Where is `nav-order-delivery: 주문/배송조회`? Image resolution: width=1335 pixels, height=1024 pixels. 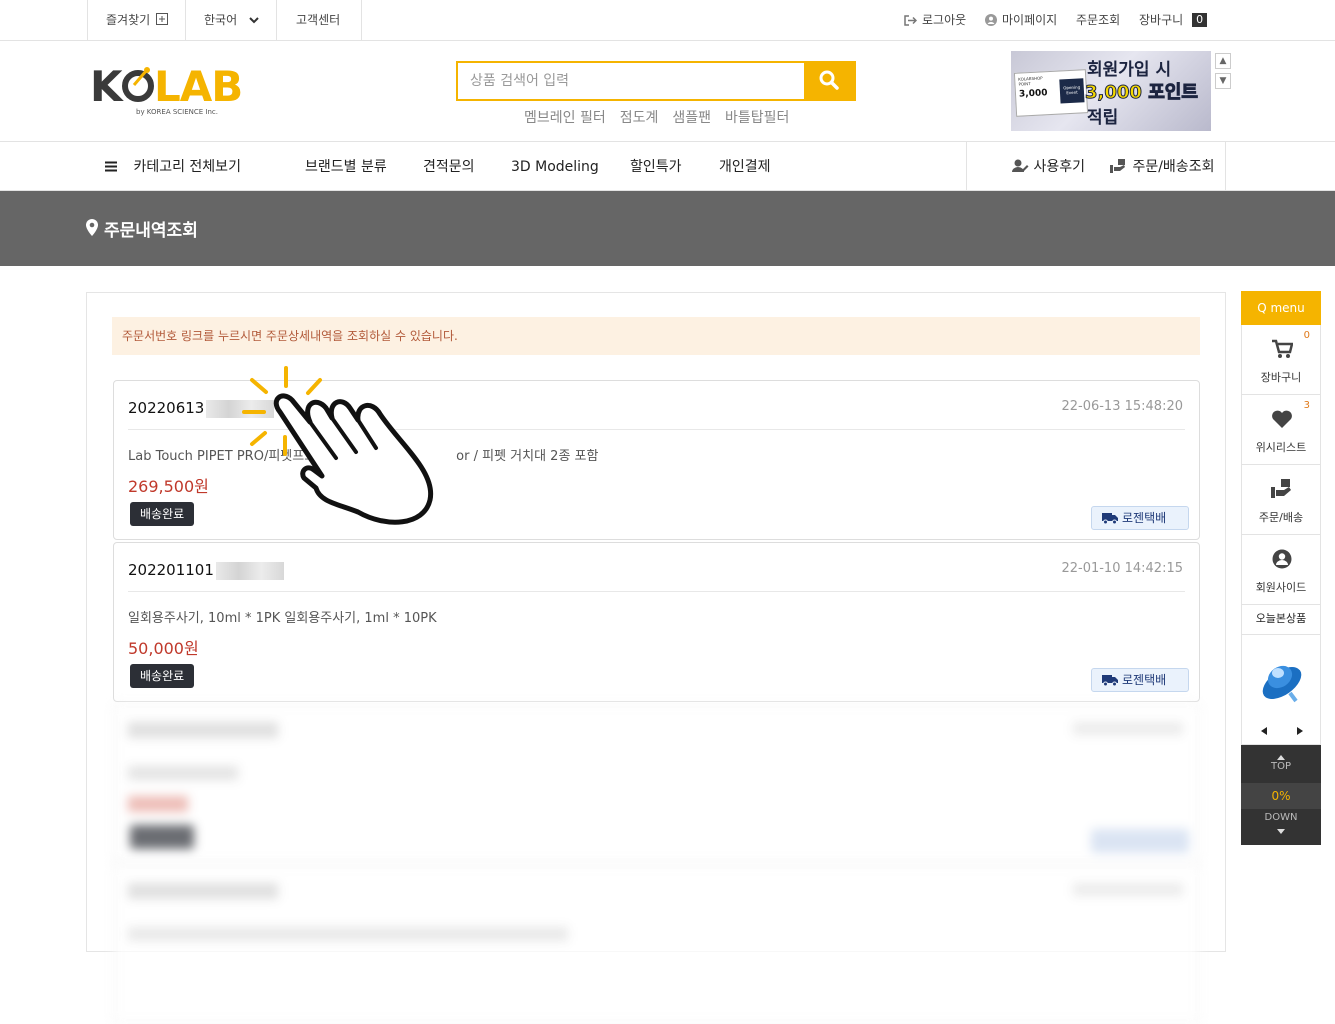 nav-order-delivery: 주문/배송조회 is located at coordinates (1162, 167).